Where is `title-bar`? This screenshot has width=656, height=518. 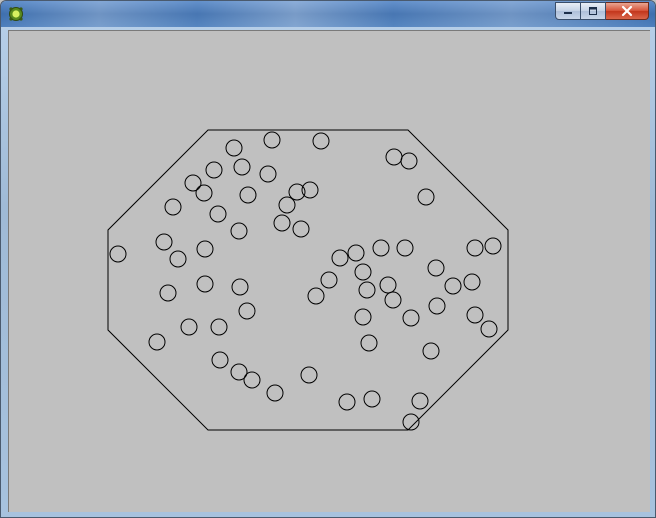
title-bar is located at coordinates (328, 14).